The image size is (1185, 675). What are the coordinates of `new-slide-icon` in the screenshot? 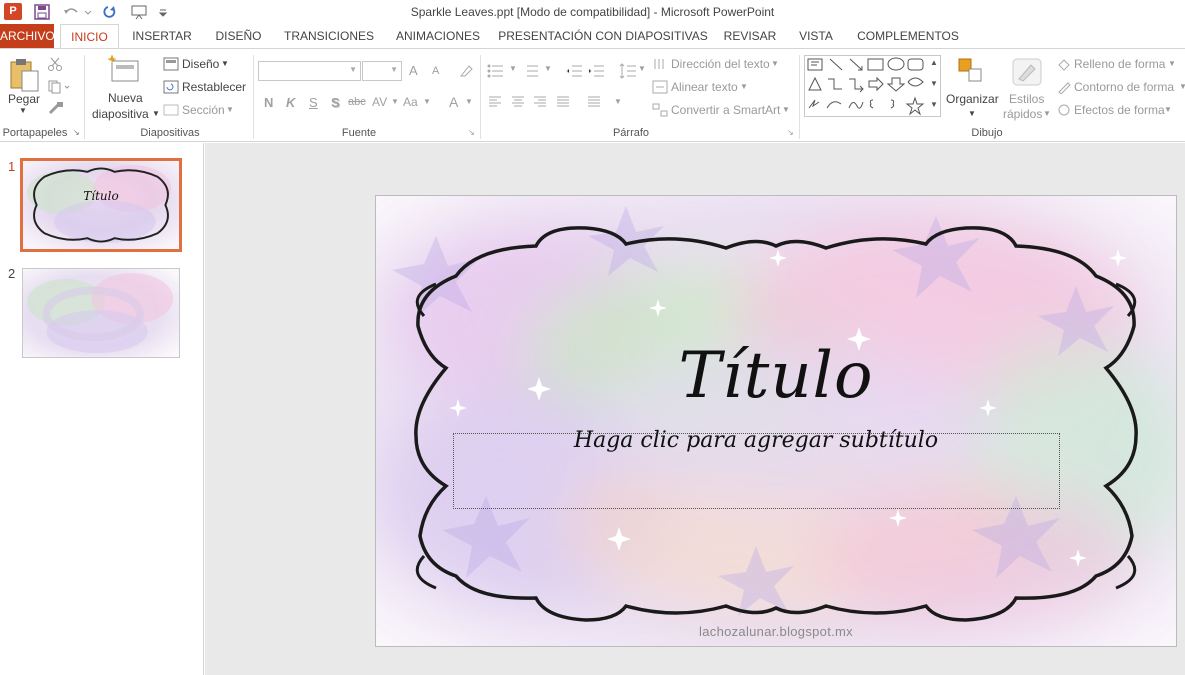 It's located at (125, 70).